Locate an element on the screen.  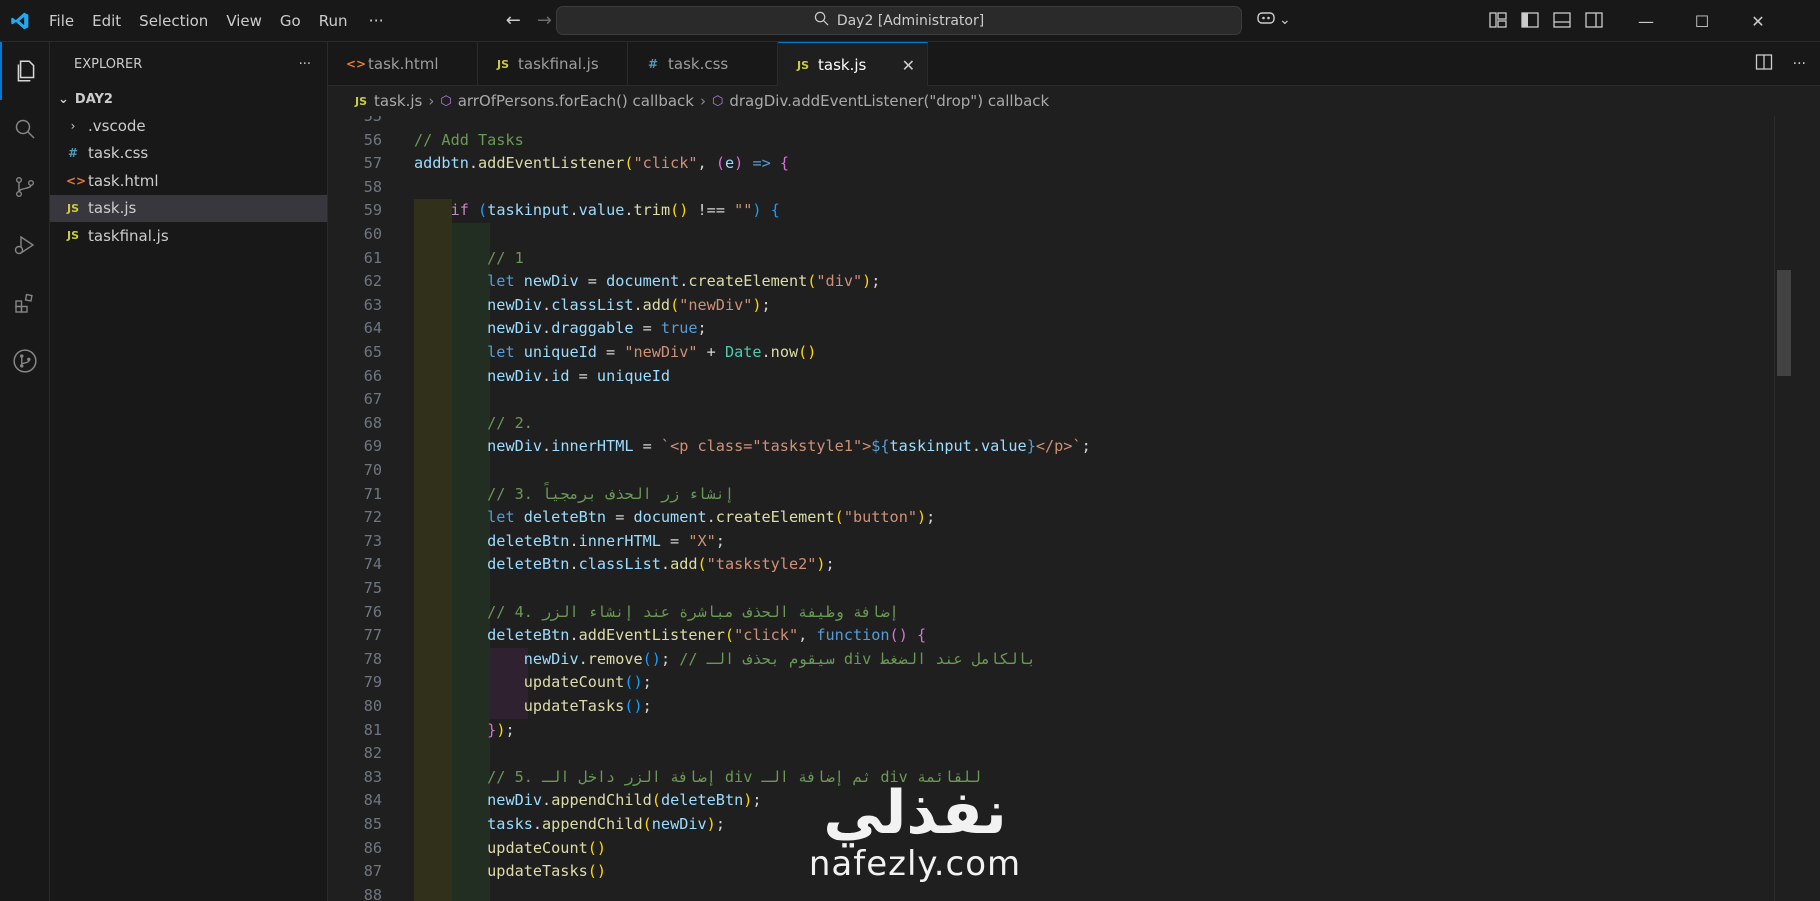
file-task-html: <> task.html is located at coordinates (188, 181).